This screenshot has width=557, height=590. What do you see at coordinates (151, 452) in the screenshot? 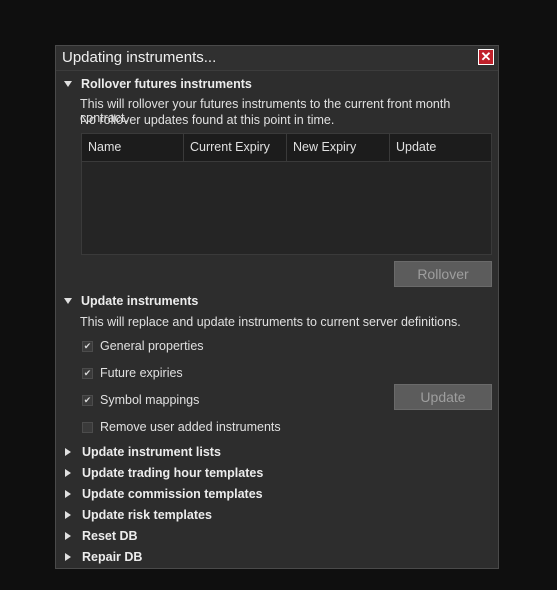
I see `section-label: Update instrument lists` at bounding box center [151, 452].